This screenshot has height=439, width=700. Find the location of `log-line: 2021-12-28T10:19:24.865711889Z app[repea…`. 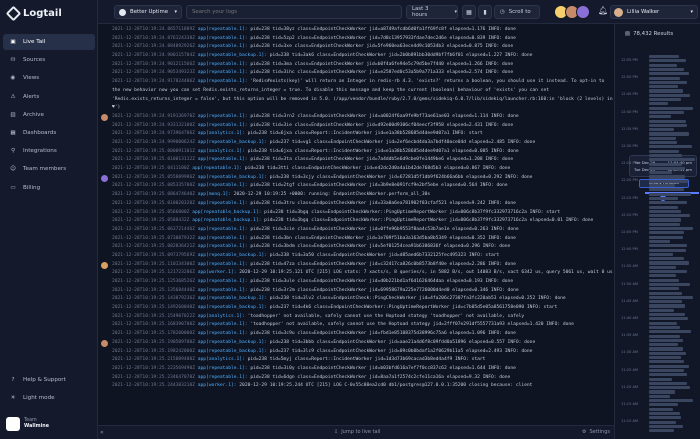

log-line: 2021-12-28T10:19:24.865711889Z app[repea… is located at coordinates (356, 30).